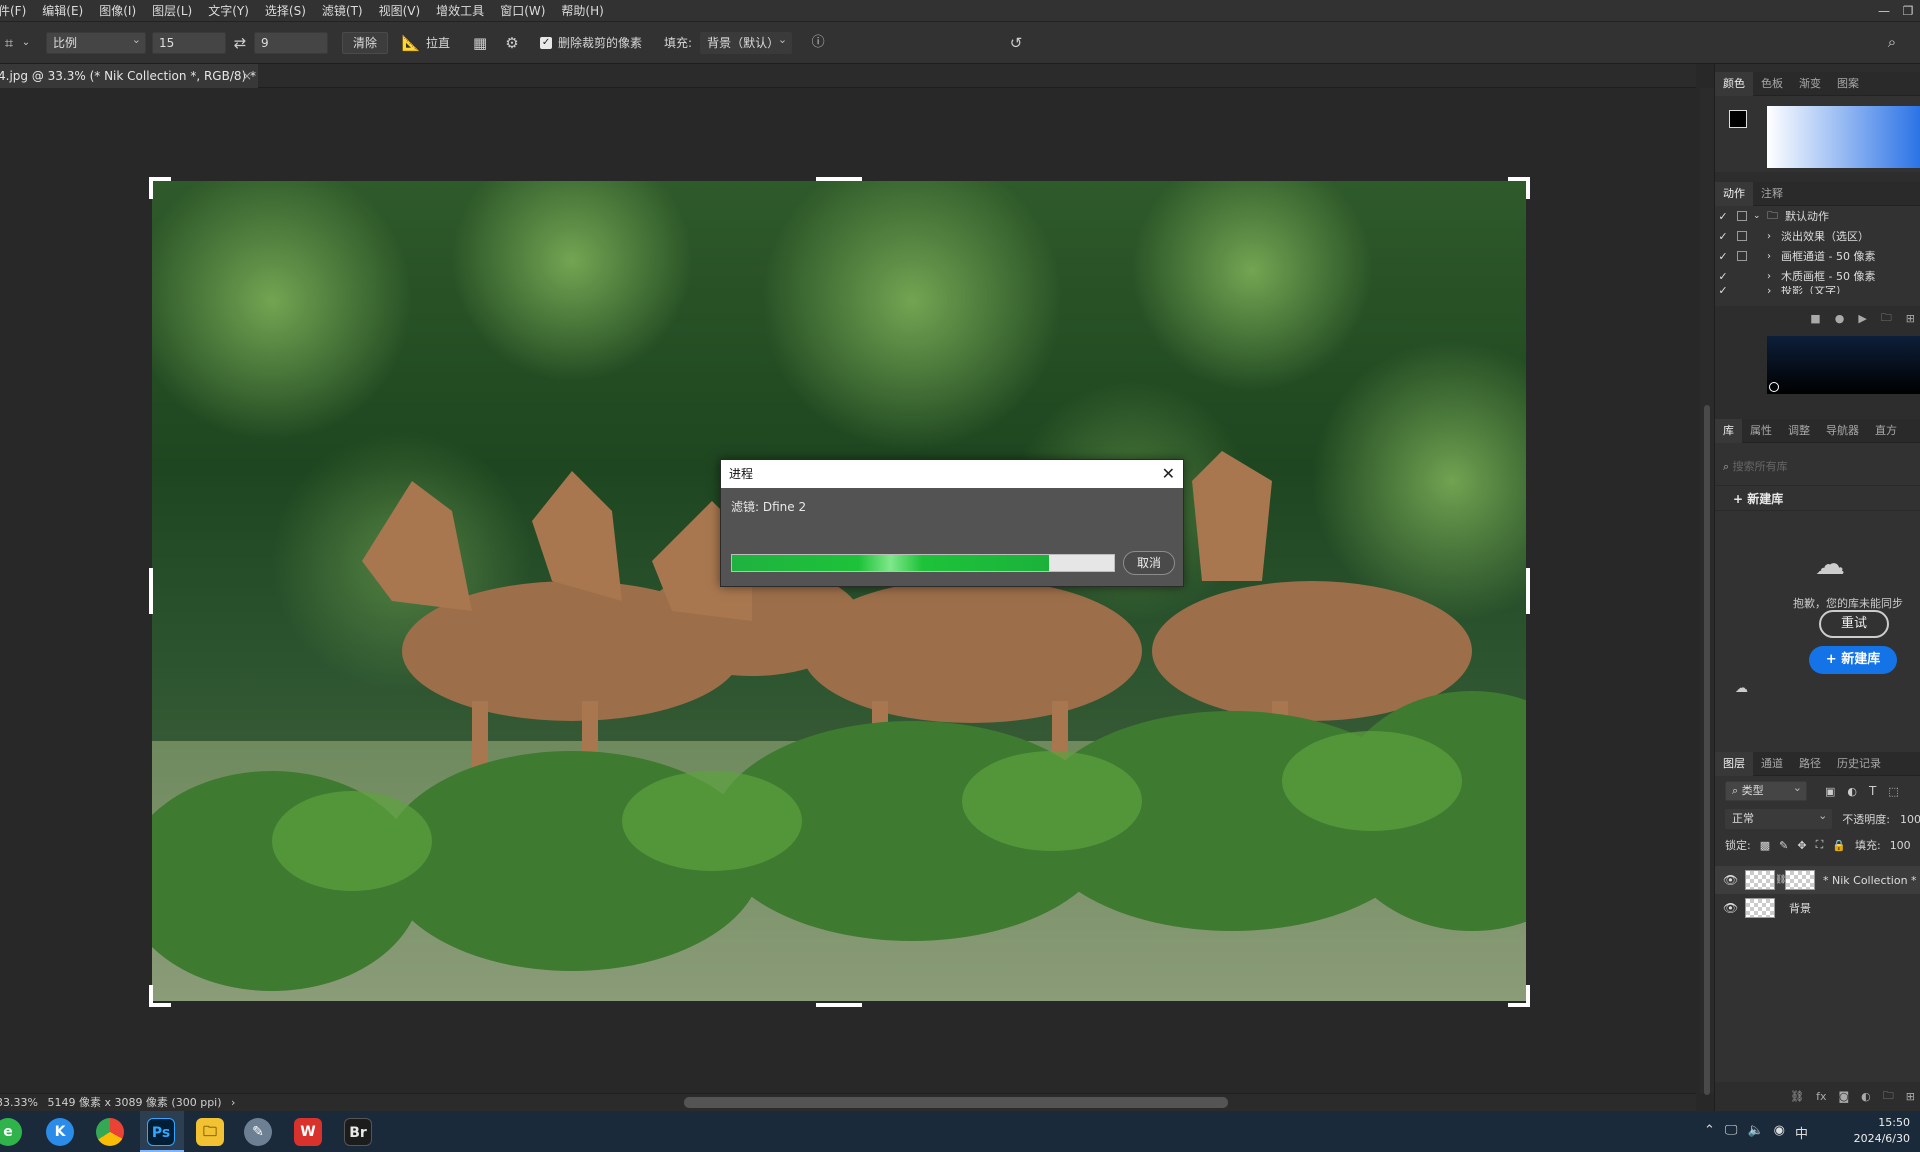 This screenshot has height=1152, width=1920. What do you see at coordinates (1766, 790) in the screenshot?
I see `layer-filter-select: ⌕ 类型` at bounding box center [1766, 790].